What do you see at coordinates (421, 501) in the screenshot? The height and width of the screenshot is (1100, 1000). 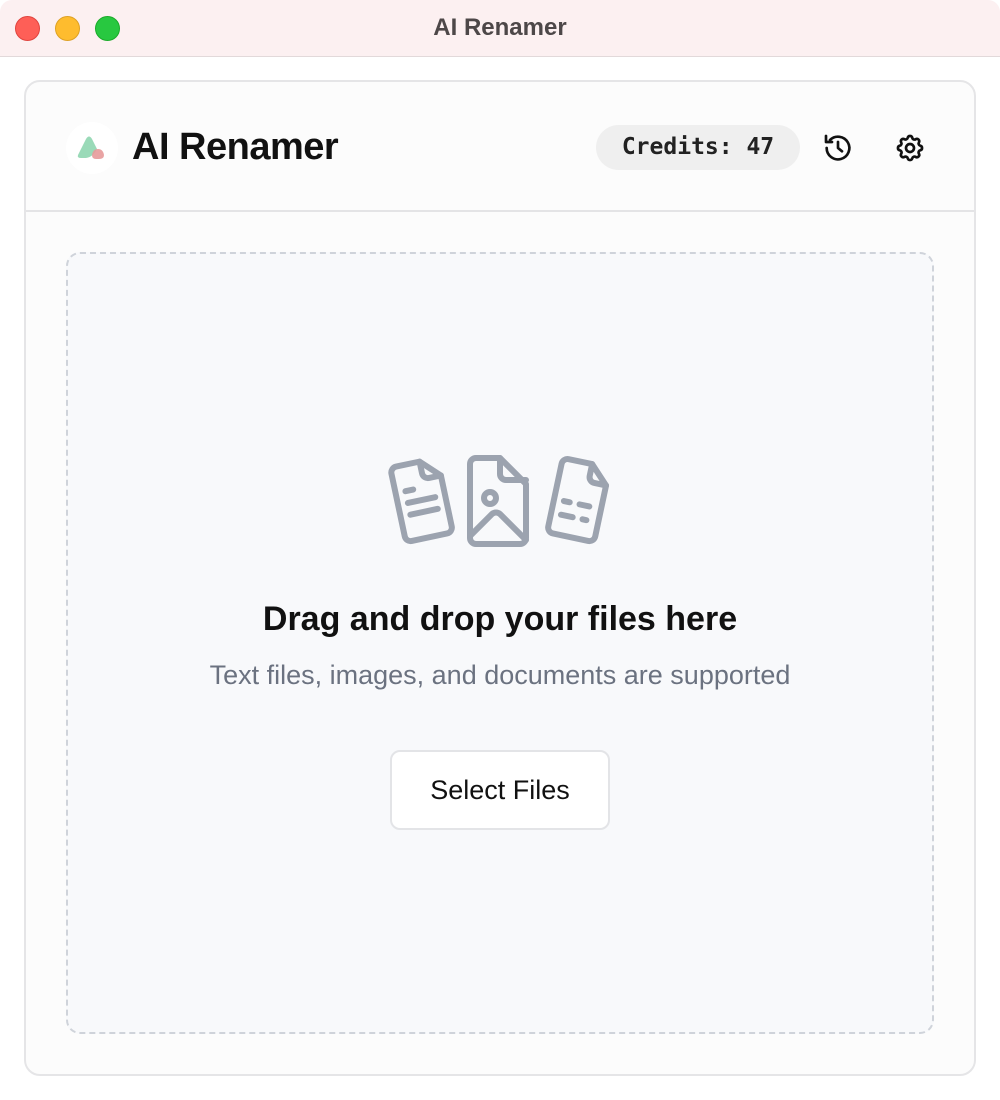 I see `text-file-icon` at bounding box center [421, 501].